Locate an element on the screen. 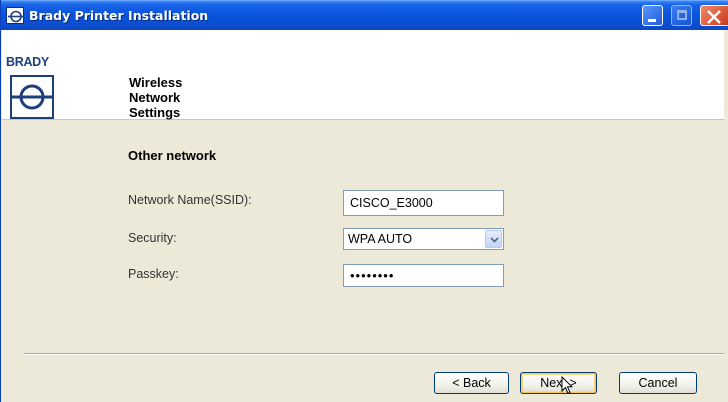  back-button: < Back is located at coordinates (471, 383).